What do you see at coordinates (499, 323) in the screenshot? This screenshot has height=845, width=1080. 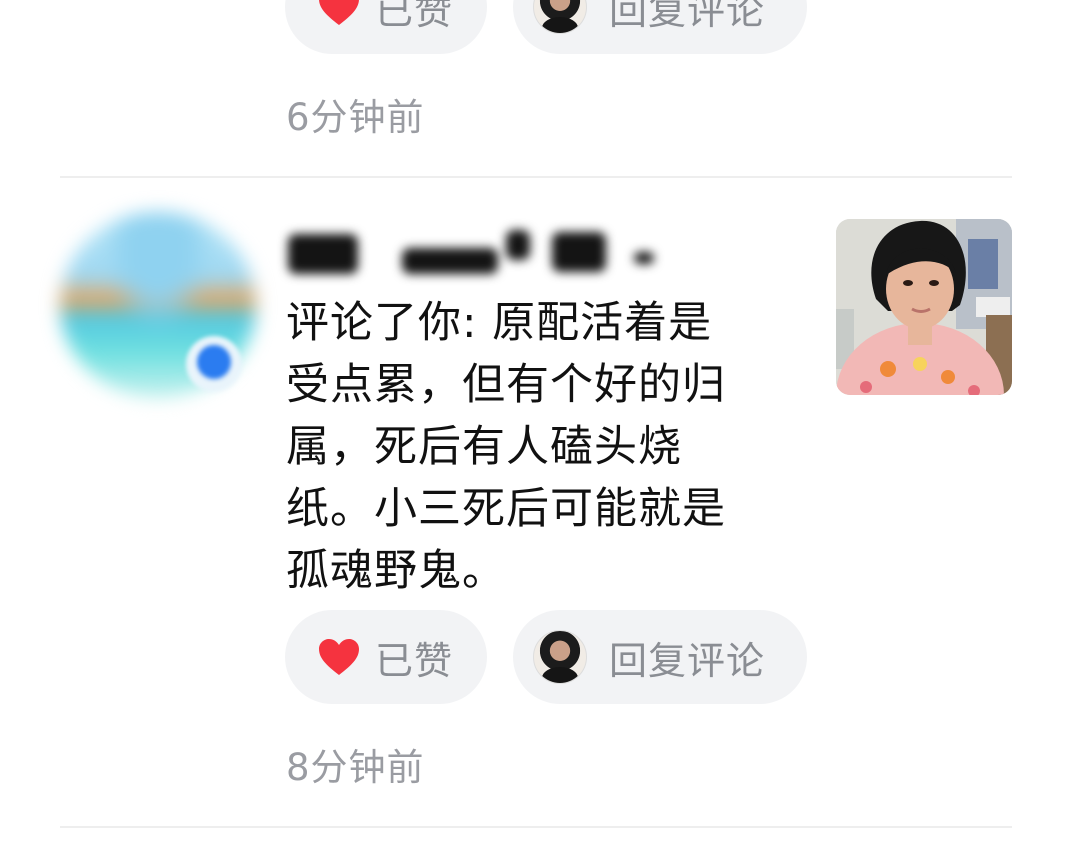 I see `comment-line: 评论了你: 原配活着是` at bounding box center [499, 323].